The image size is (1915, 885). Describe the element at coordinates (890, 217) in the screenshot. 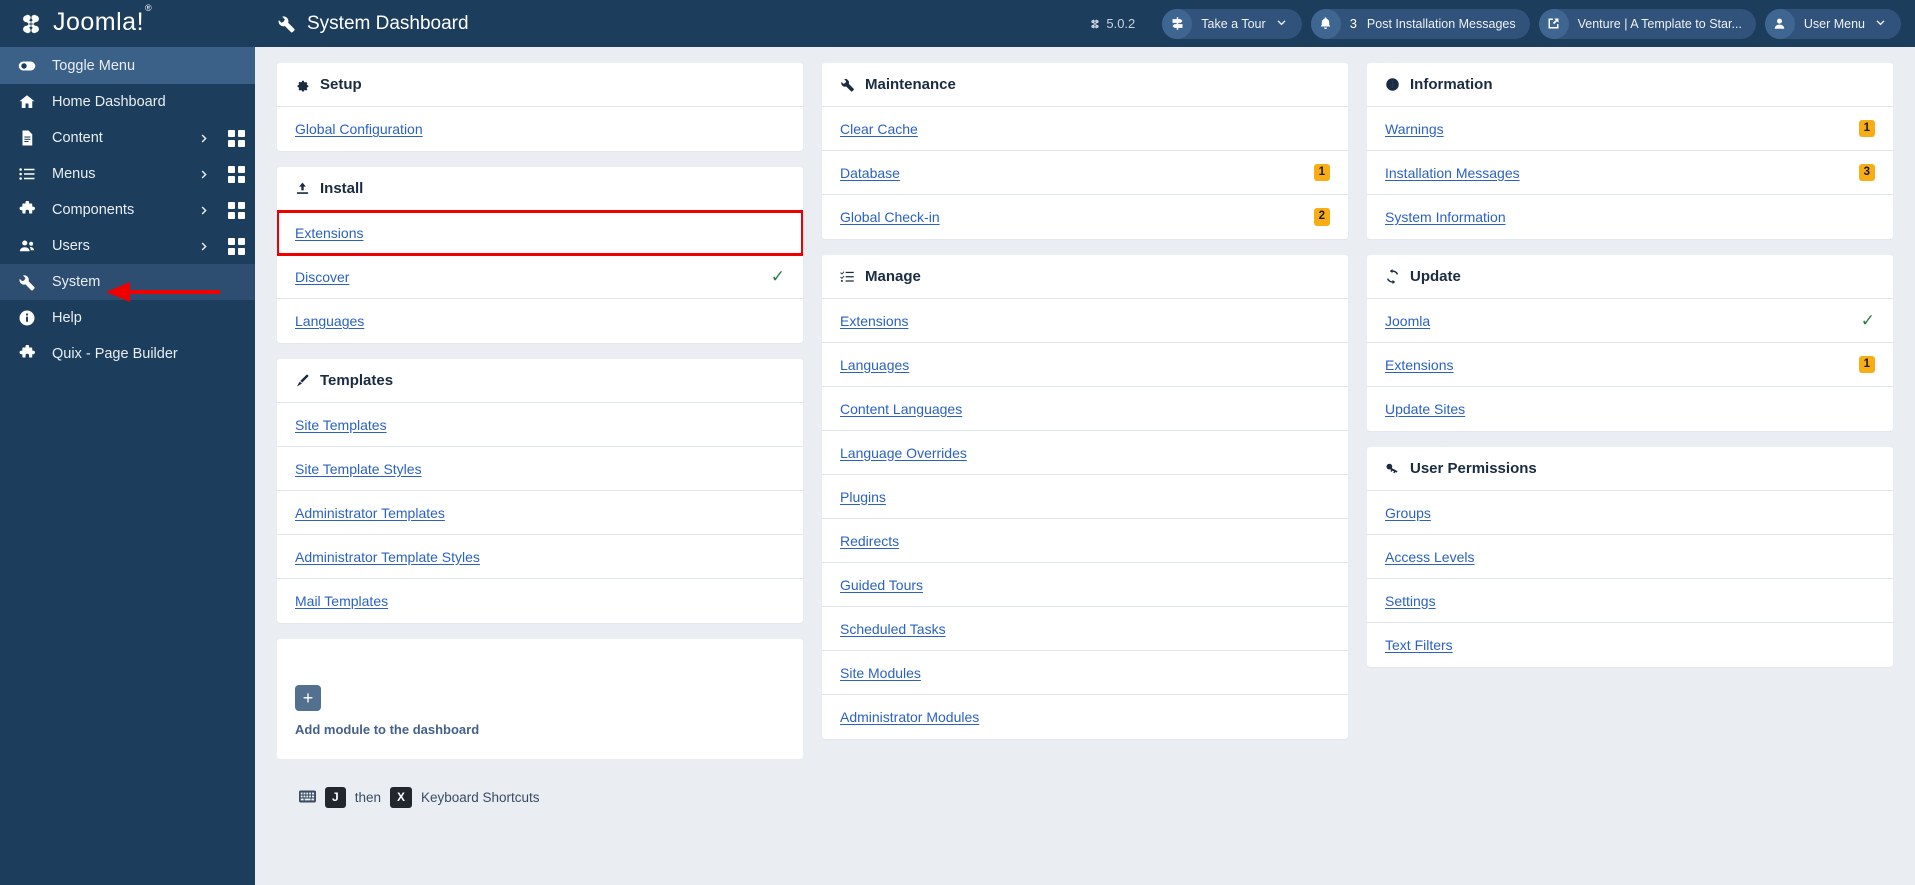

I see `link-global-check-in: Global Check-in` at that location.